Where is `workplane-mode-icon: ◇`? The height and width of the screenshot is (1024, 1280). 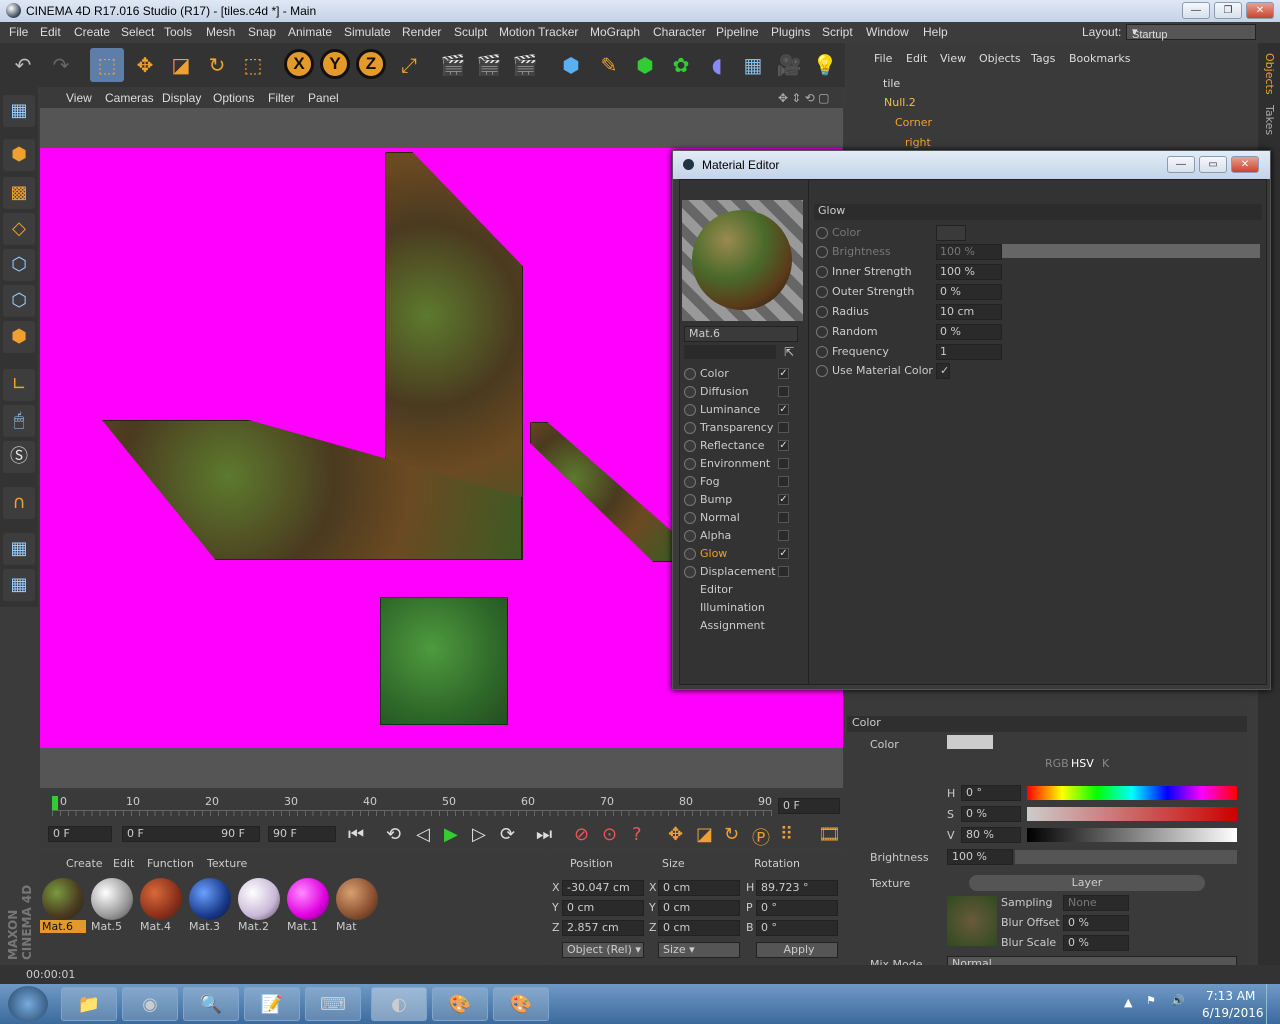
workplane-mode-icon: ◇ is located at coordinates (19, 229).